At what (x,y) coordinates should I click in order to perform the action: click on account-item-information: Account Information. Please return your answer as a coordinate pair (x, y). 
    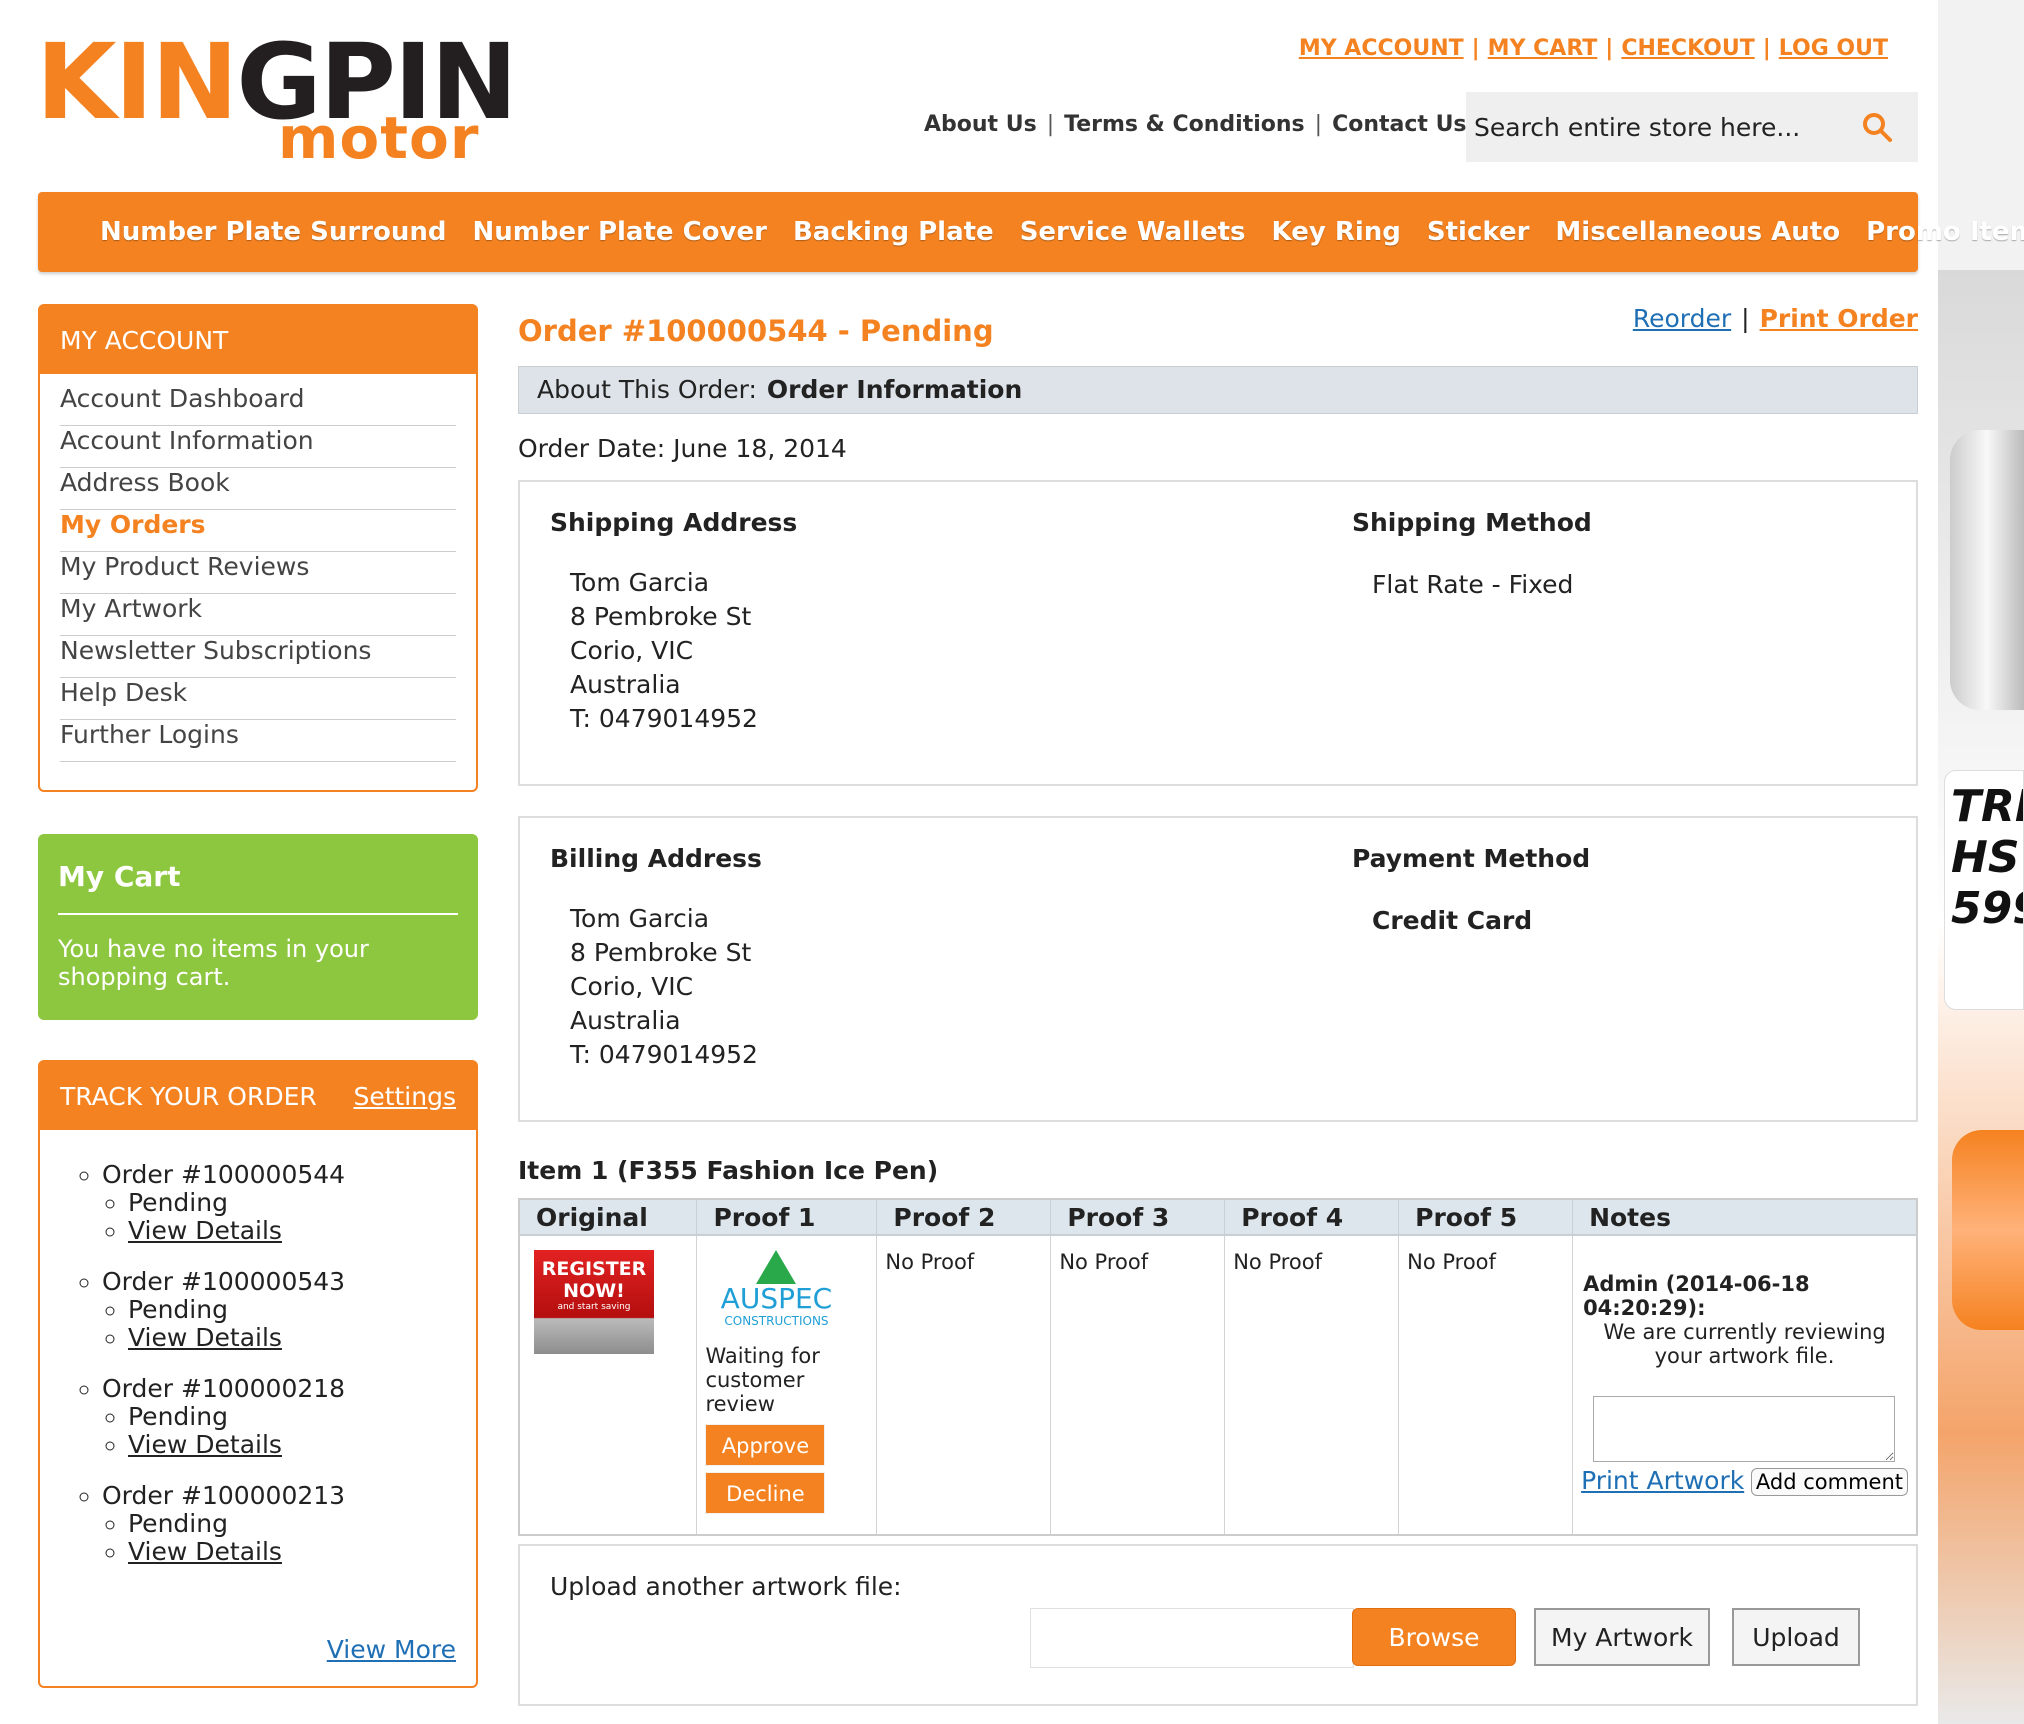
    Looking at the image, I should click on (258, 447).